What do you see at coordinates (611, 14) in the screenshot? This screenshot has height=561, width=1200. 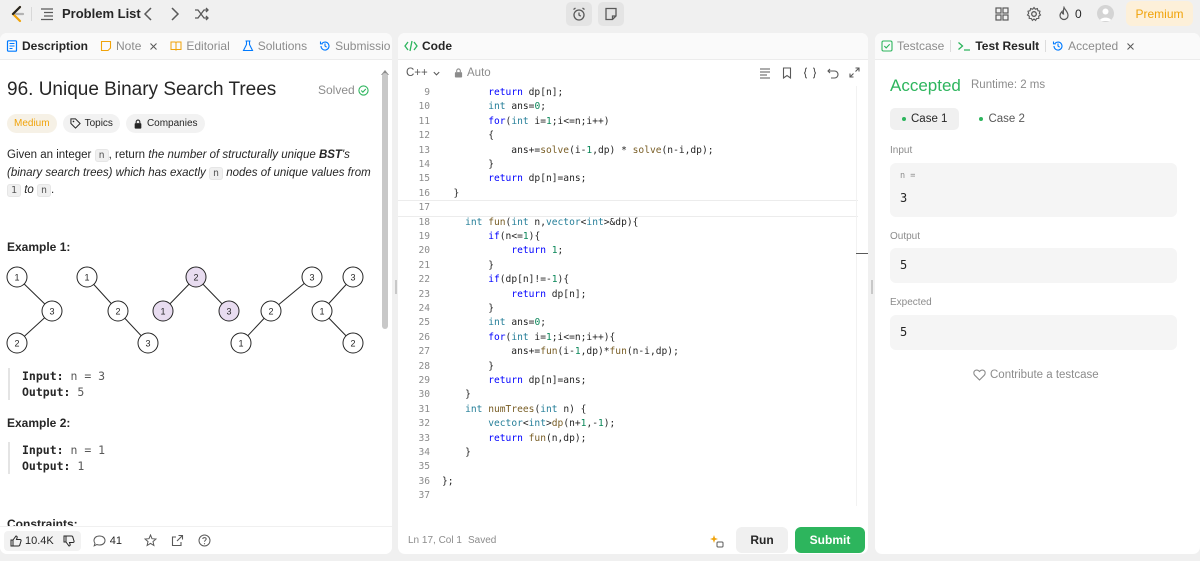 I see `notes-button` at bounding box center [611, 14].